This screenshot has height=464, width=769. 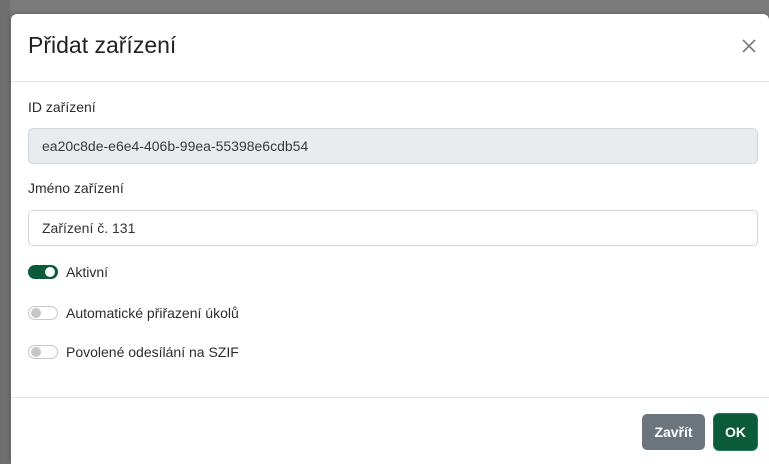 What do you see at coordinates (102, 45) in the screenshot?
I see `modal-title: Přidat zařízení` at bounding box center [102, 45].